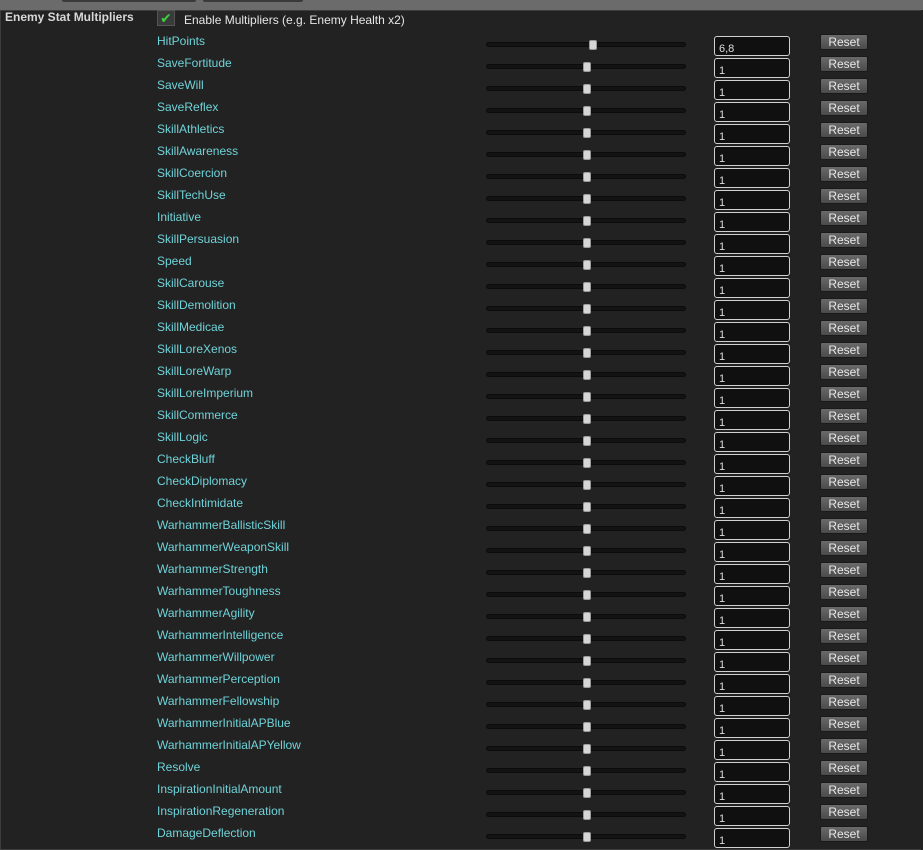 This screenshot has width=923, height=850. What do you see at coordinates (253, 1) in the screenshot?
I see `top-tab-right` at bounding box center [253, 1].